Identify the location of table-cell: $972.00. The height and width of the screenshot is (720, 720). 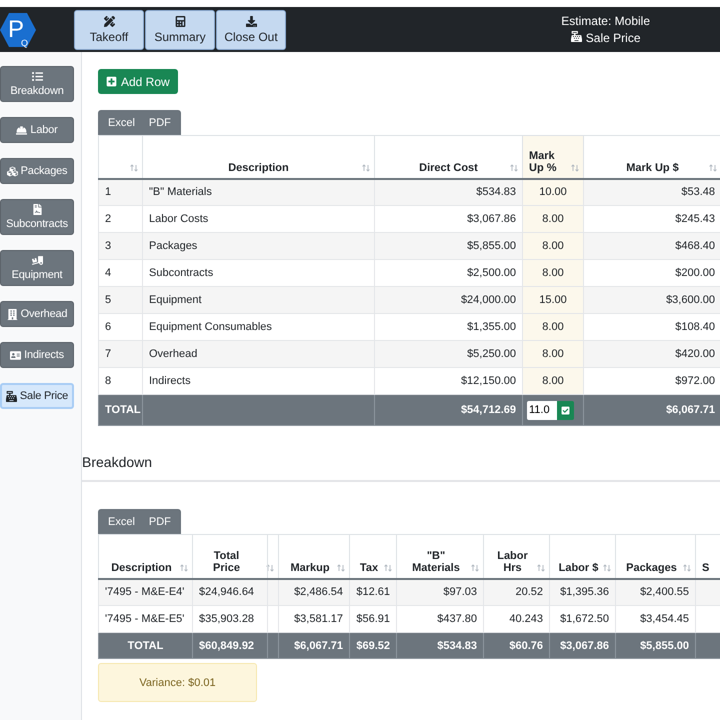
(652, 381).